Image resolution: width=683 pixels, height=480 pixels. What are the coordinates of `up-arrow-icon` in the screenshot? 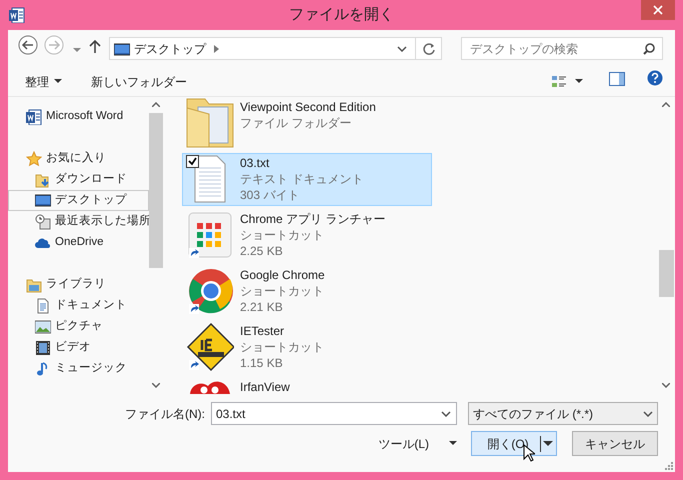 It's located at (95, 45).